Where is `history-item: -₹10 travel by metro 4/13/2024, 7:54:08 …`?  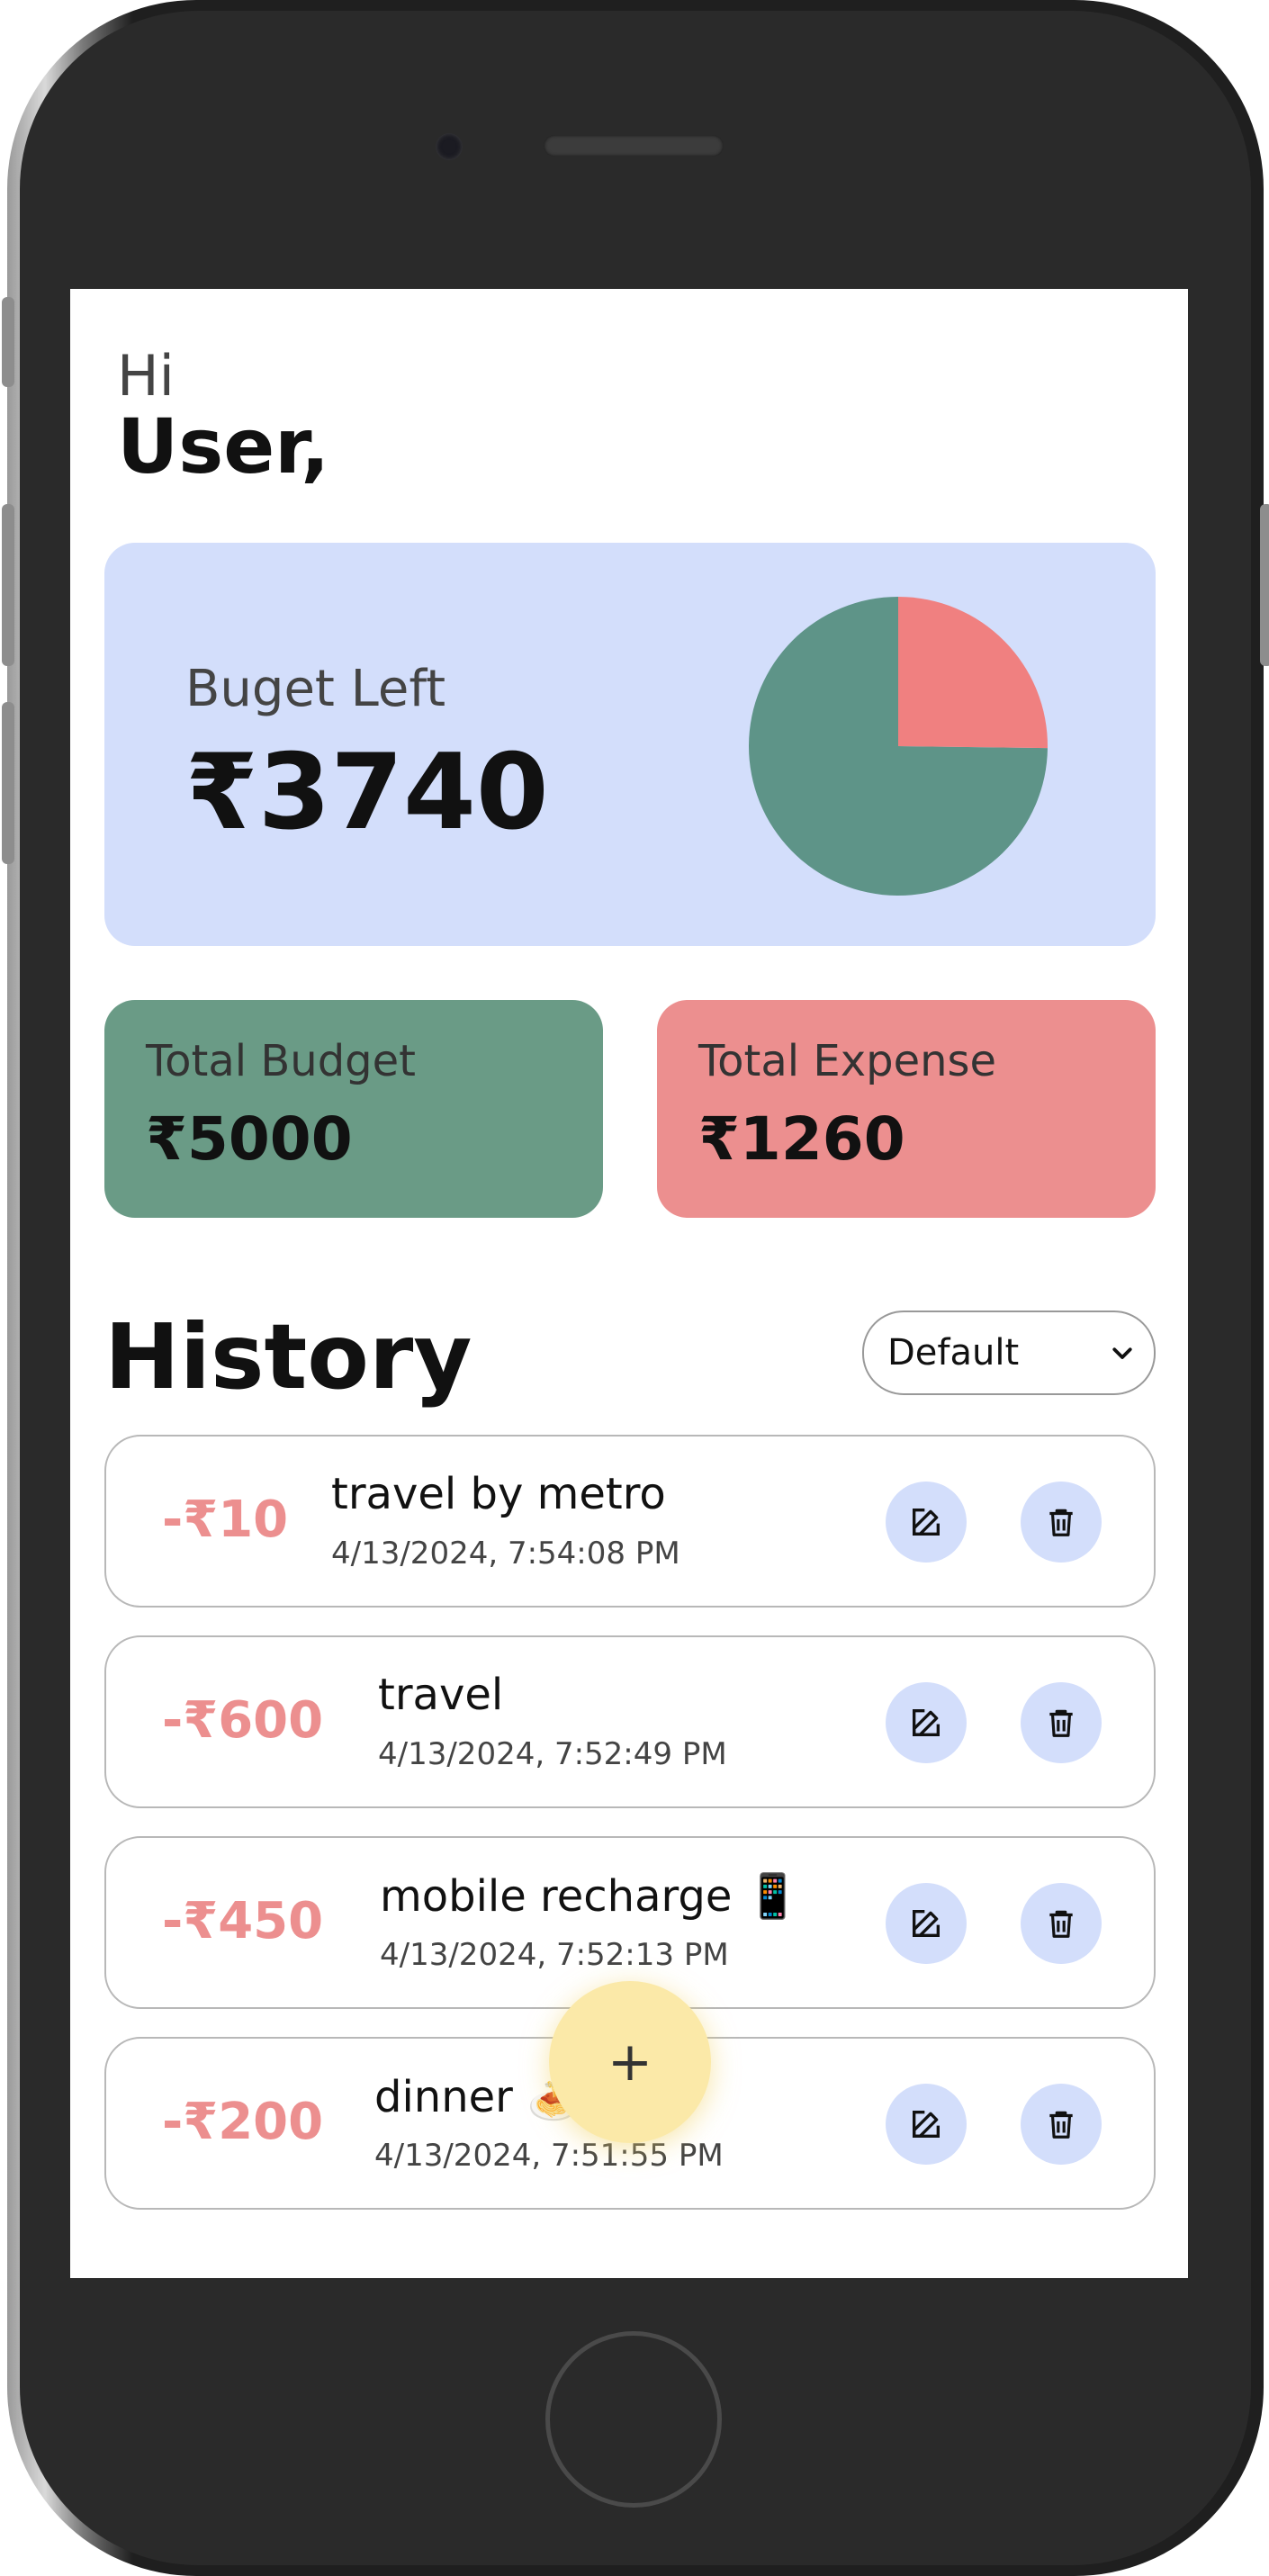 history-item: -₹10 travel by metro 4/13/2024, 7:54:08 … is located at coordinates (630, 1521).